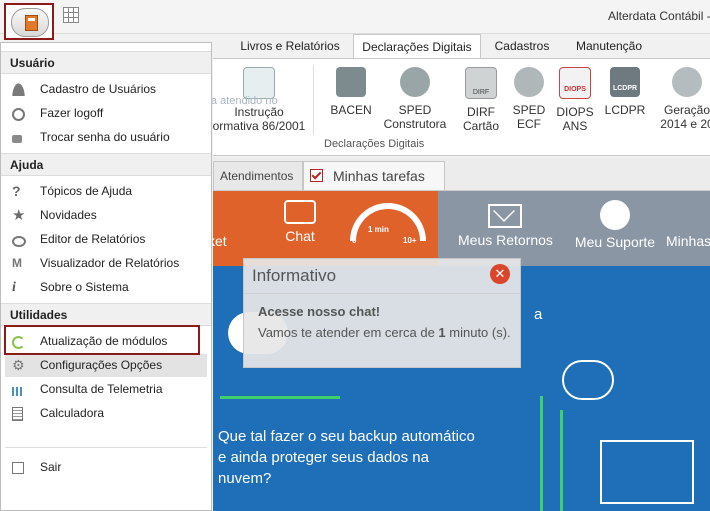 Image resolution: width=710 pixels, height=511 pixels. I want to click on tab-manutencao: Manutenção, so click(609, 46).